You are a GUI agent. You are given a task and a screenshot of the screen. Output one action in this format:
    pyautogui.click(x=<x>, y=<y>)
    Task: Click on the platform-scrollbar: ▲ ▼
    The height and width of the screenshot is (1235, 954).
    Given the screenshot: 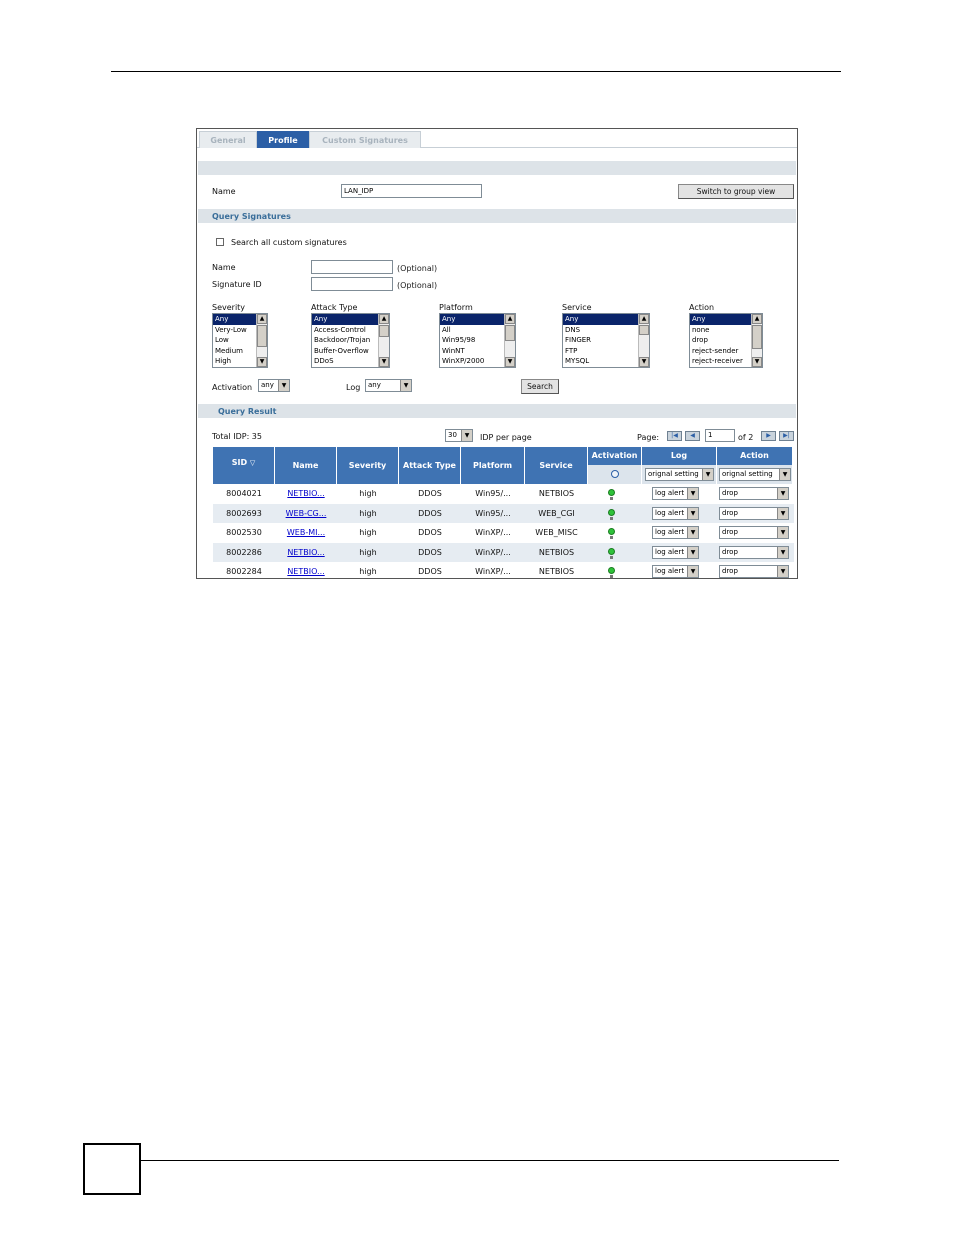 What is the action you would take?
    pyautogui.click(x=509, y=340)
    